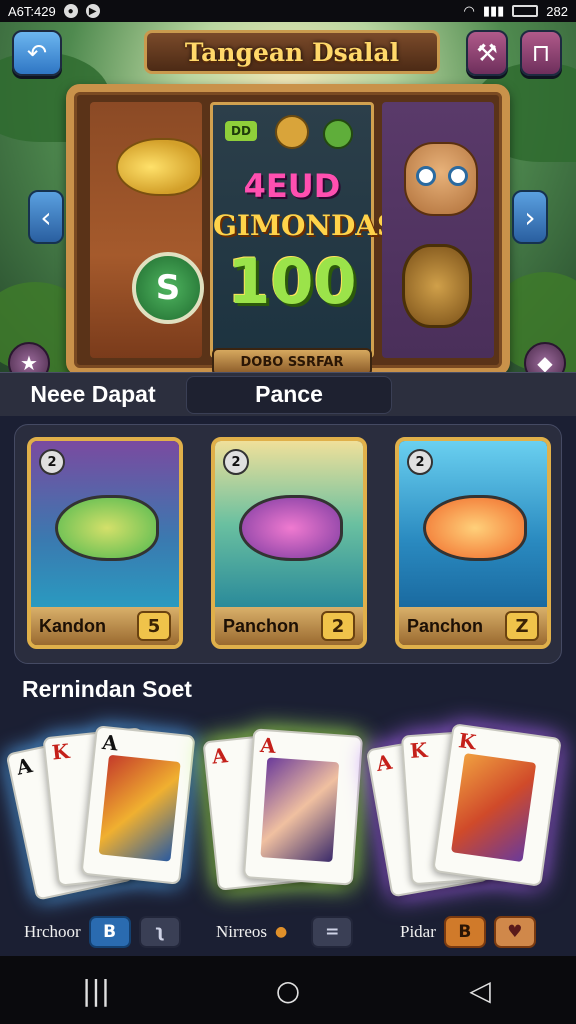 This screenshot has height=1024, width=576. I want to click on playing-card: K, so click(497, 805).